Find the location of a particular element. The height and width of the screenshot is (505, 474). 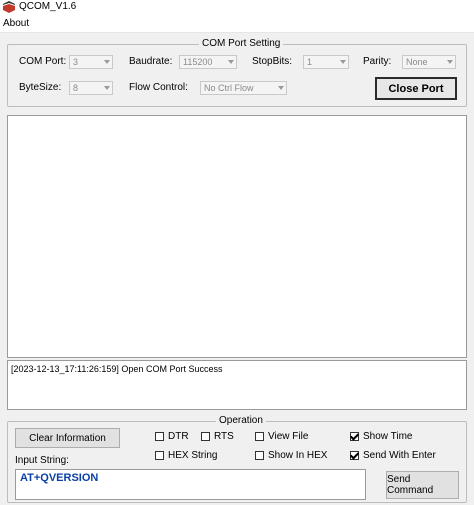

title-bar: QCOM_V1.6 is located at coordinates (237, 7).